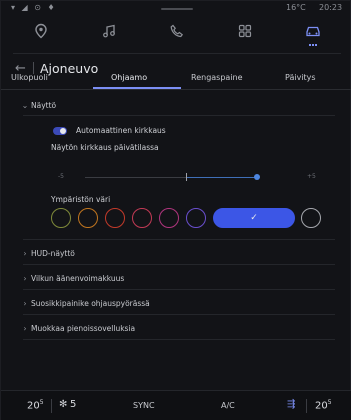 The height and width of the screenshot is (420, 351). I want to click on pull-down-handle, so click(177, 9).